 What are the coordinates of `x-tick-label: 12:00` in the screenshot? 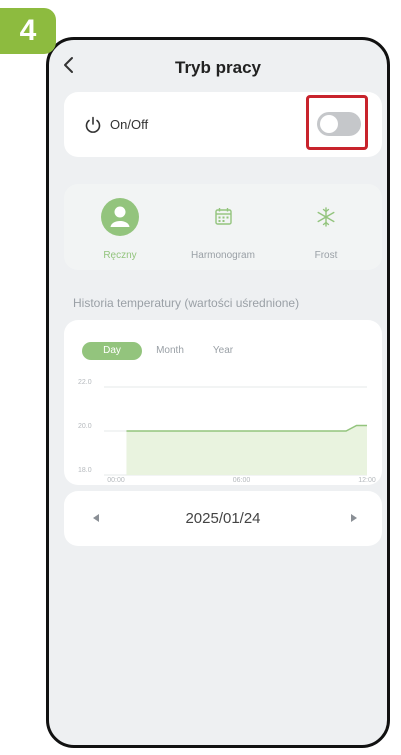 It's located at (367, 480).